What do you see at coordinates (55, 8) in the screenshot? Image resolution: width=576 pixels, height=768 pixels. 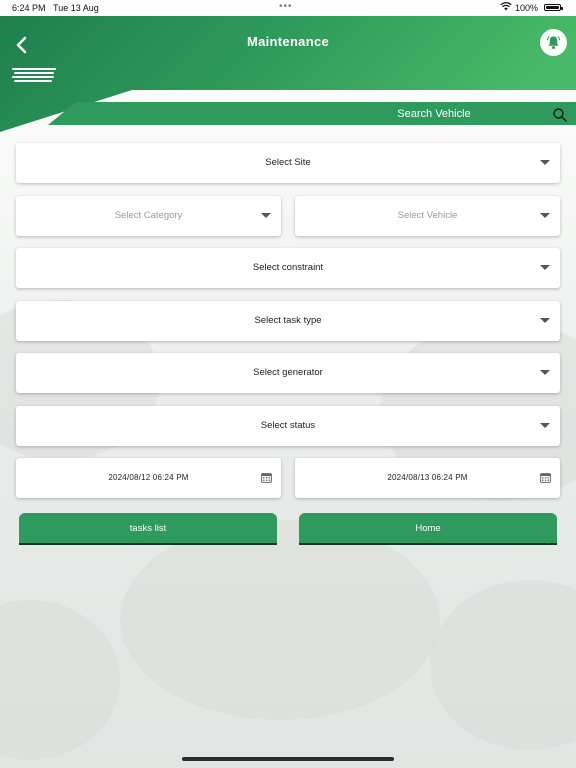 I see `status-time: 6:24 PM Tue 13 Aug` at bounding box center [55, 8].